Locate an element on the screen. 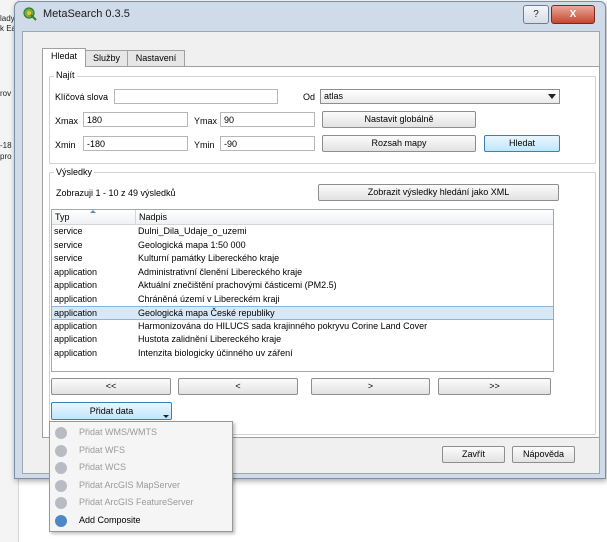 This screenshot has width=607, height=542. xmin-label: Xmin is located at coordinates (65, 145).